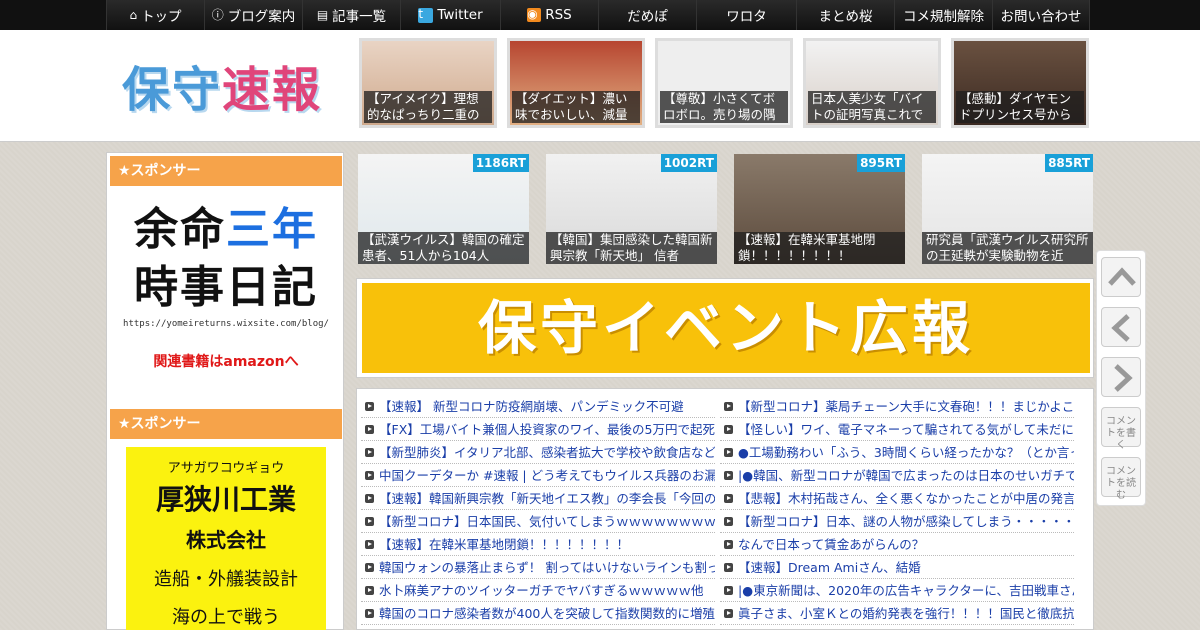 This screenshot has height=630, width=1200. What do you see at coordinates (724, 83) in the screenshot?
I see `header-thumb-respect: 【尊敬】小さくてボロボロ。売り場の隅` at bounding box center [724, 83].